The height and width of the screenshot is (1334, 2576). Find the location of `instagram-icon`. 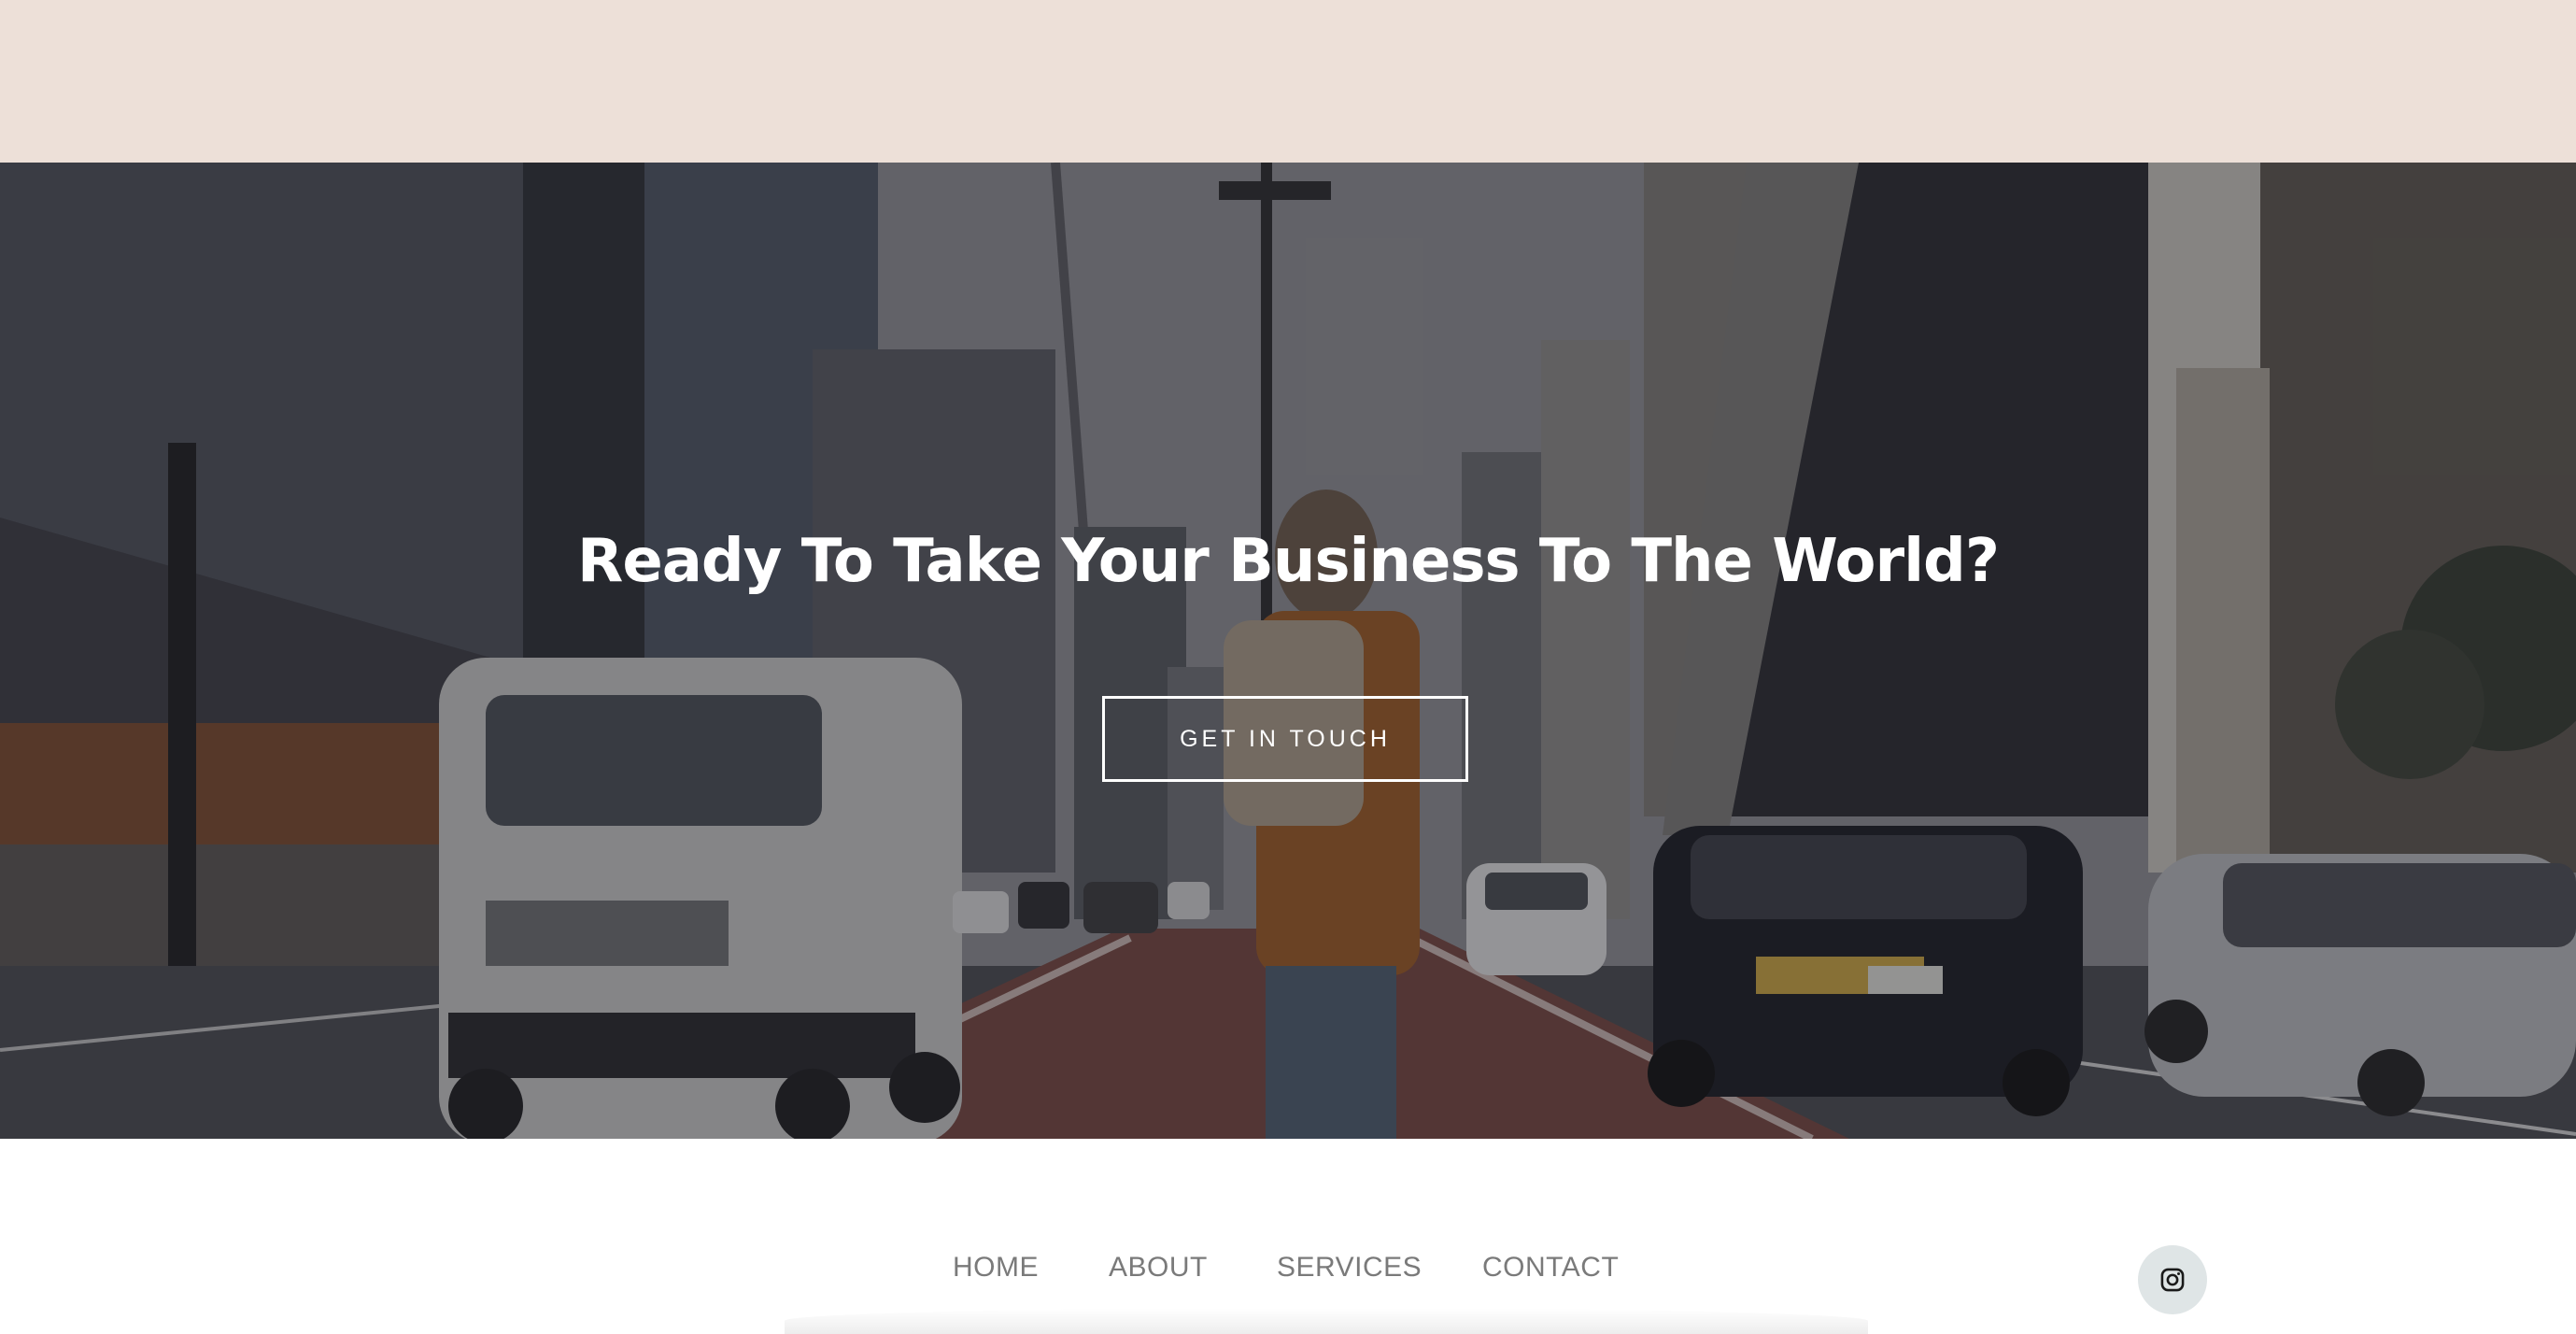

instagram-icon is located at coordinates (2172, 1280).